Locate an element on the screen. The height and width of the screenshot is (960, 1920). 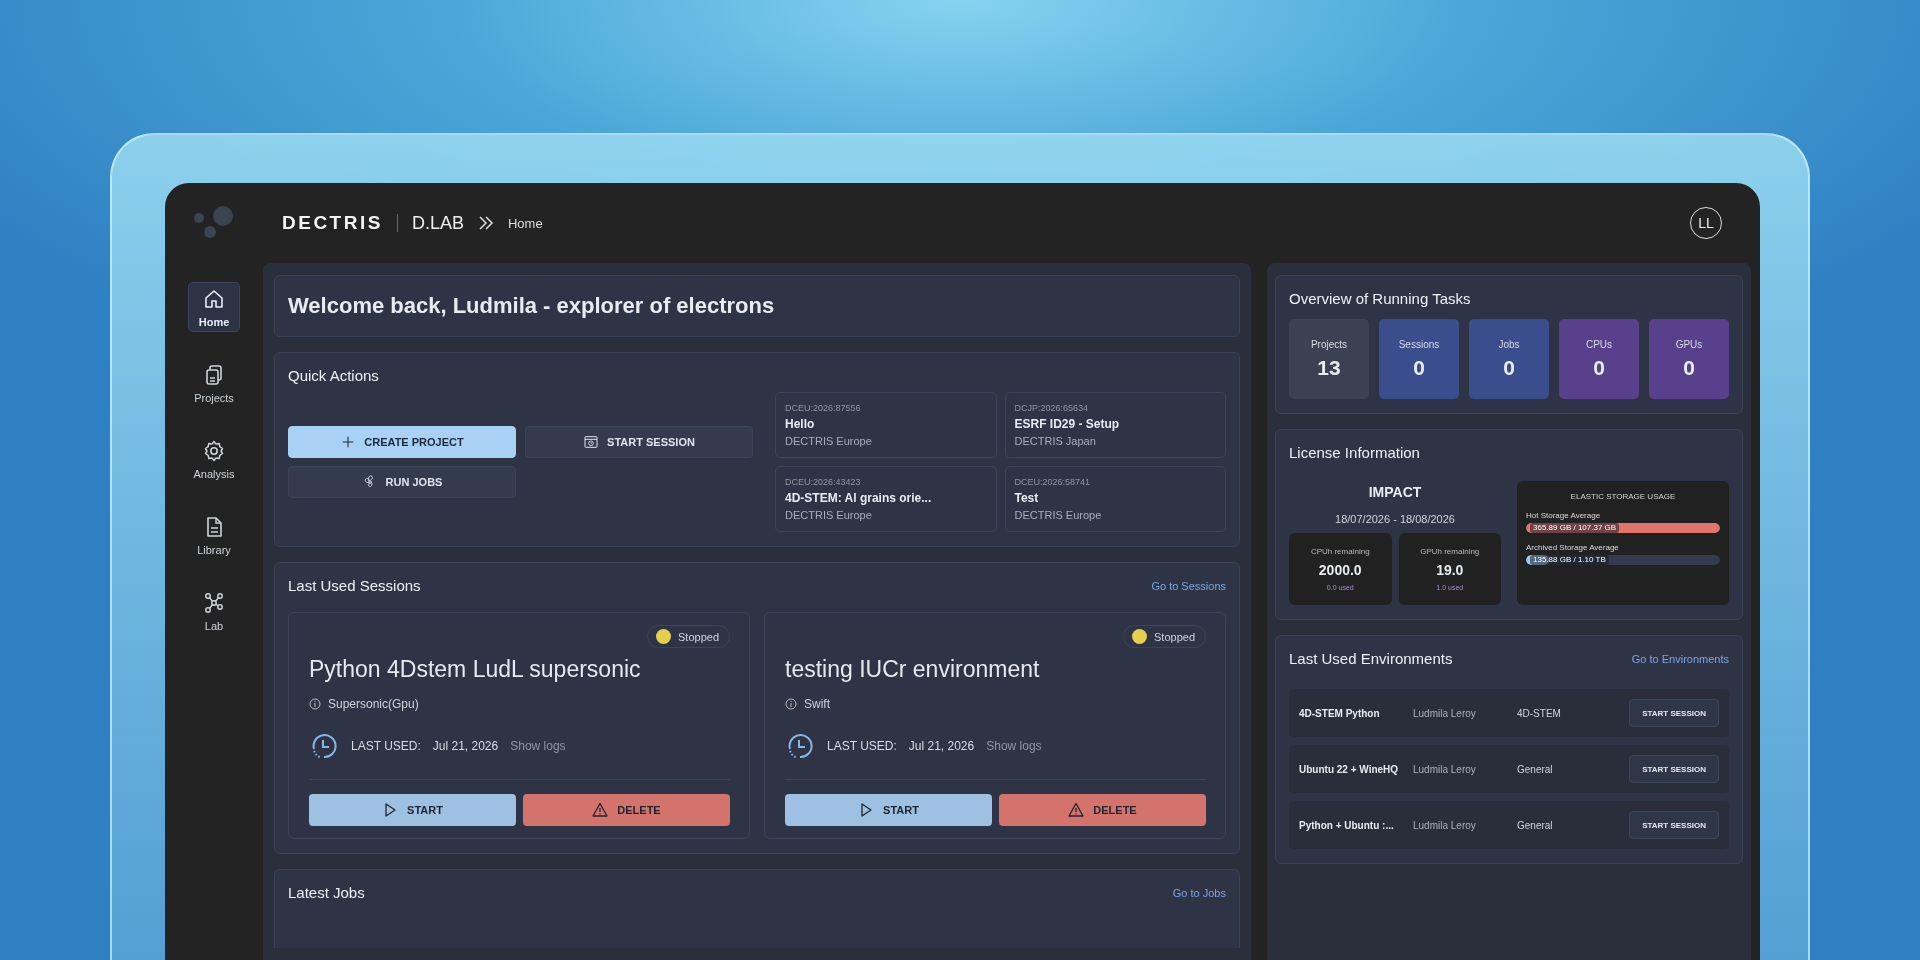
project-card: DCEU:2026:43423 4D-STEM: Al grains orie... DECTRIS Europe is located at coordinates (886, 499).